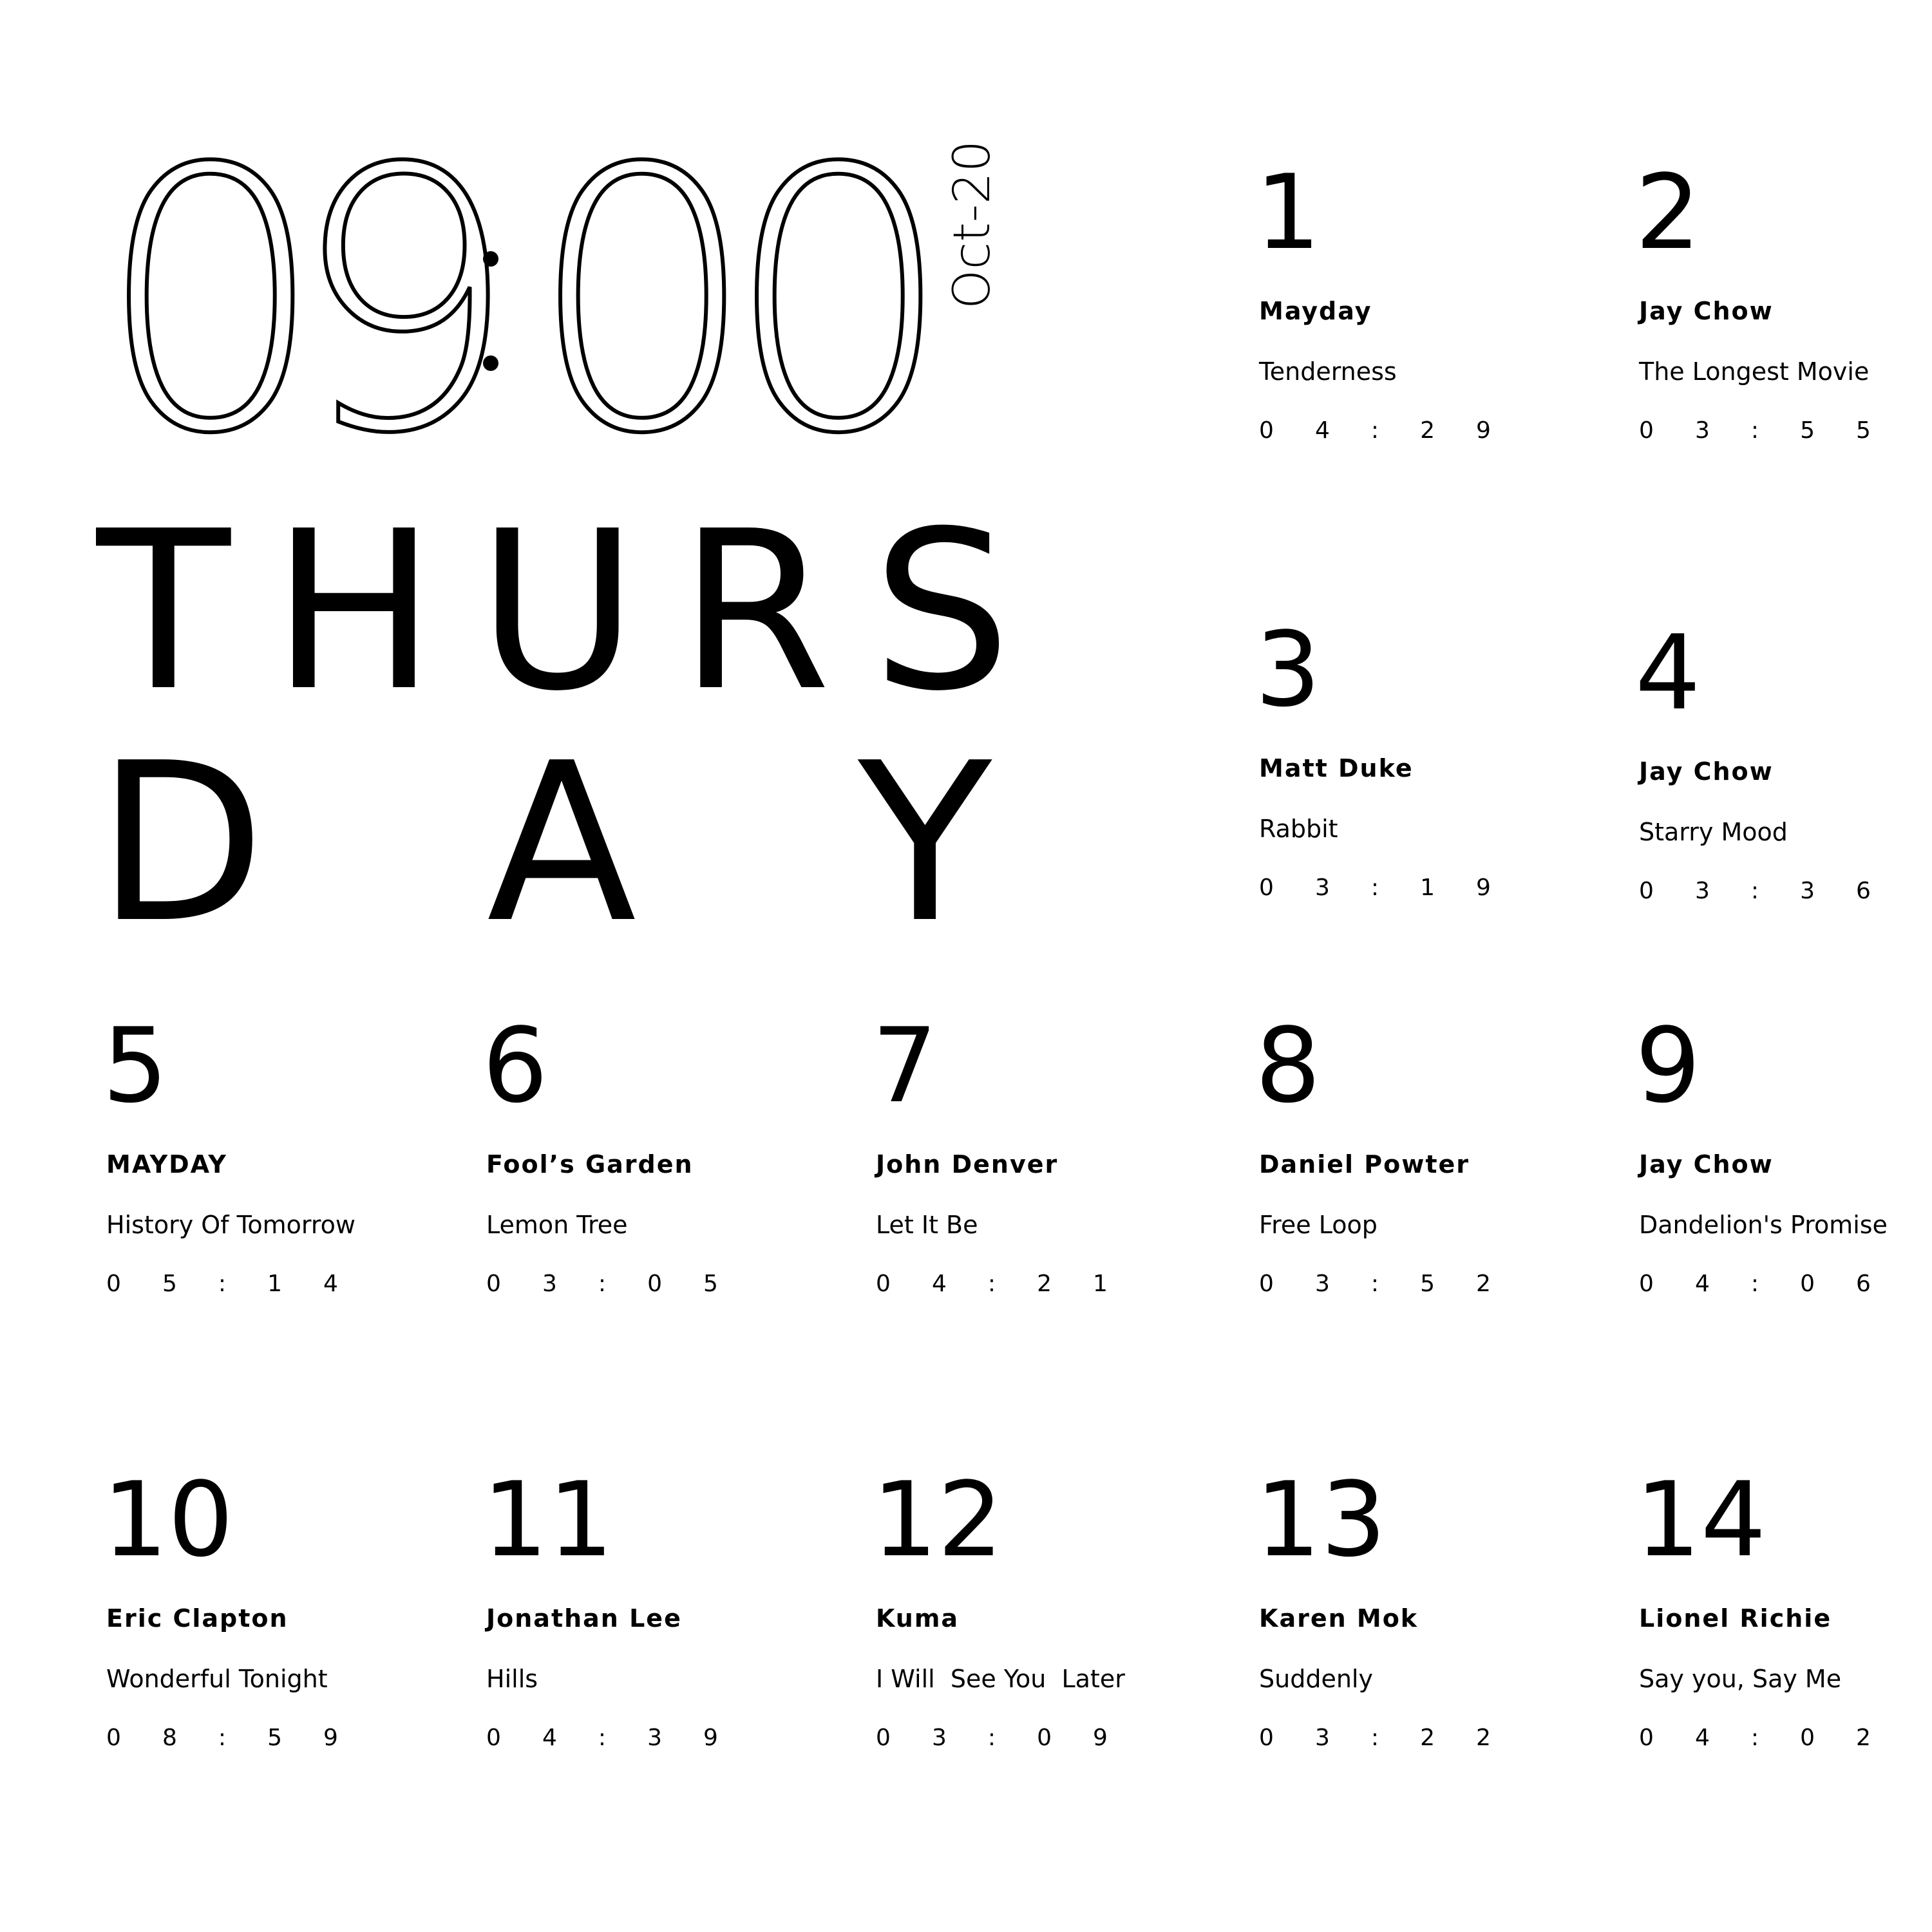  What do you see at coordinates (168, 1519) in the screenshot?
I see `song-rank: 10` at bounding box center [168, 1519].